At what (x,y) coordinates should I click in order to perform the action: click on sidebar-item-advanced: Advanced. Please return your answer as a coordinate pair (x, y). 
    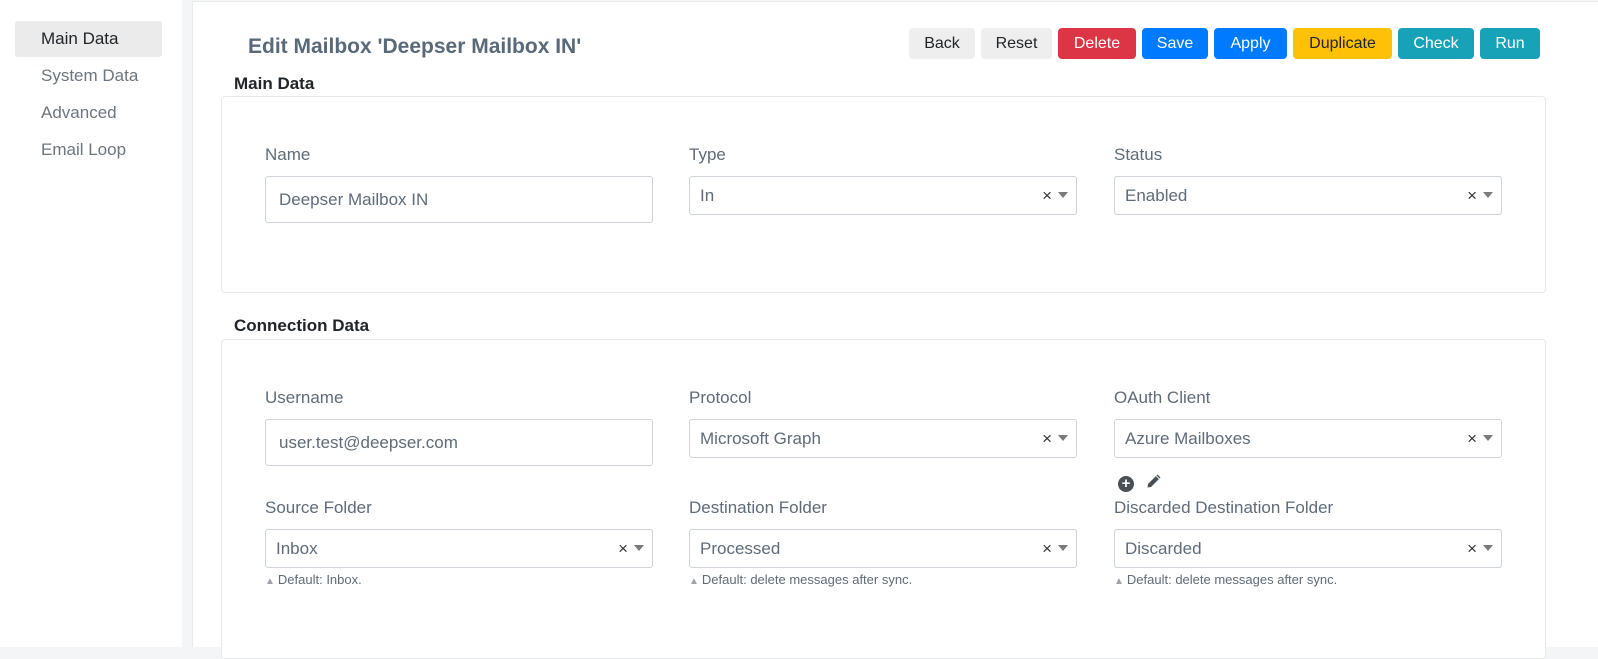
    Looking at the image, I should click on (88, 113).